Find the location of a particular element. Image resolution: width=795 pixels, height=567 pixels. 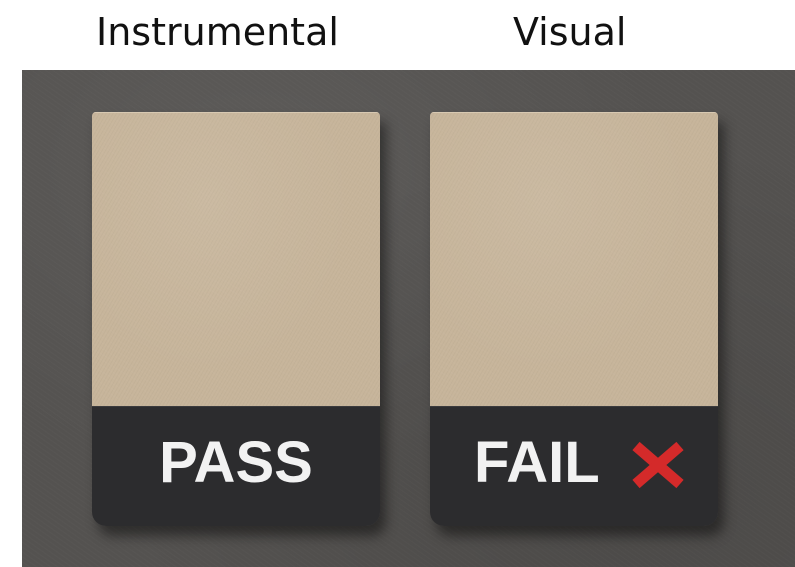

fail-label: FAIL is located at coordinates (537, 462).